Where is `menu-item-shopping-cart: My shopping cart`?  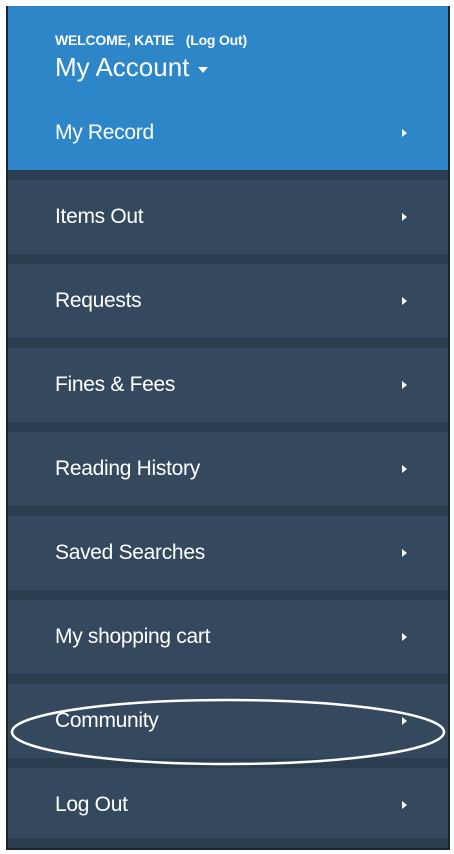 menu-item-shopping-cart: My shopping cart is located at coordinates (228, 637).